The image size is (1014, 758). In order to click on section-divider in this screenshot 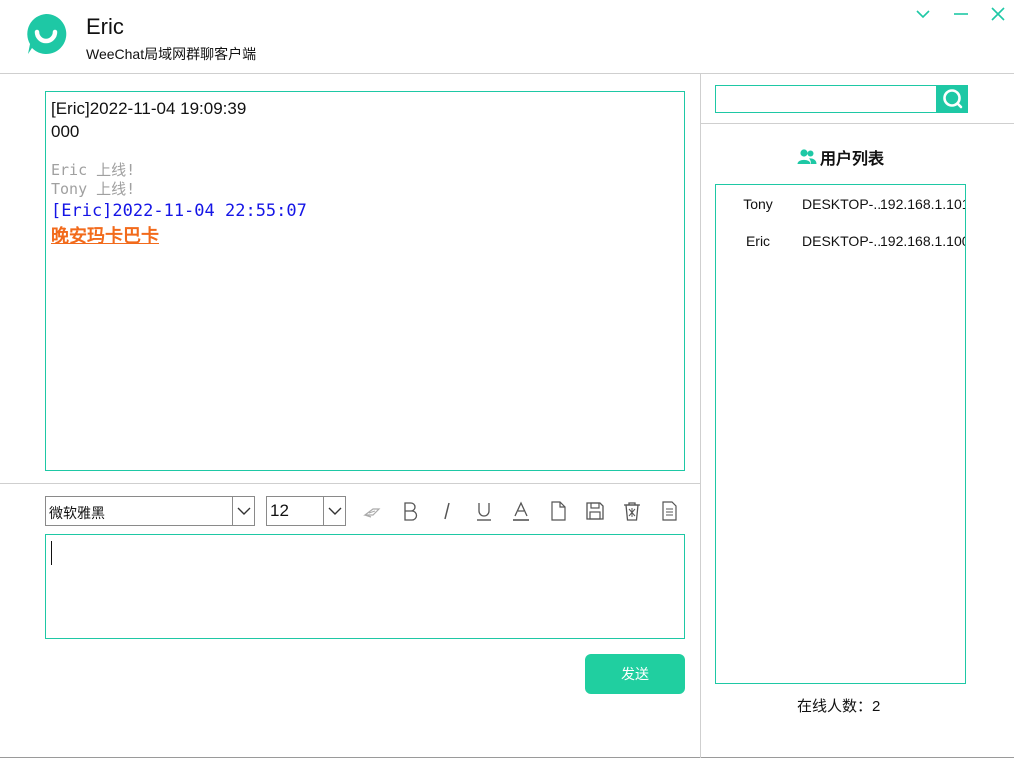, I will do `click(857, 123)`.